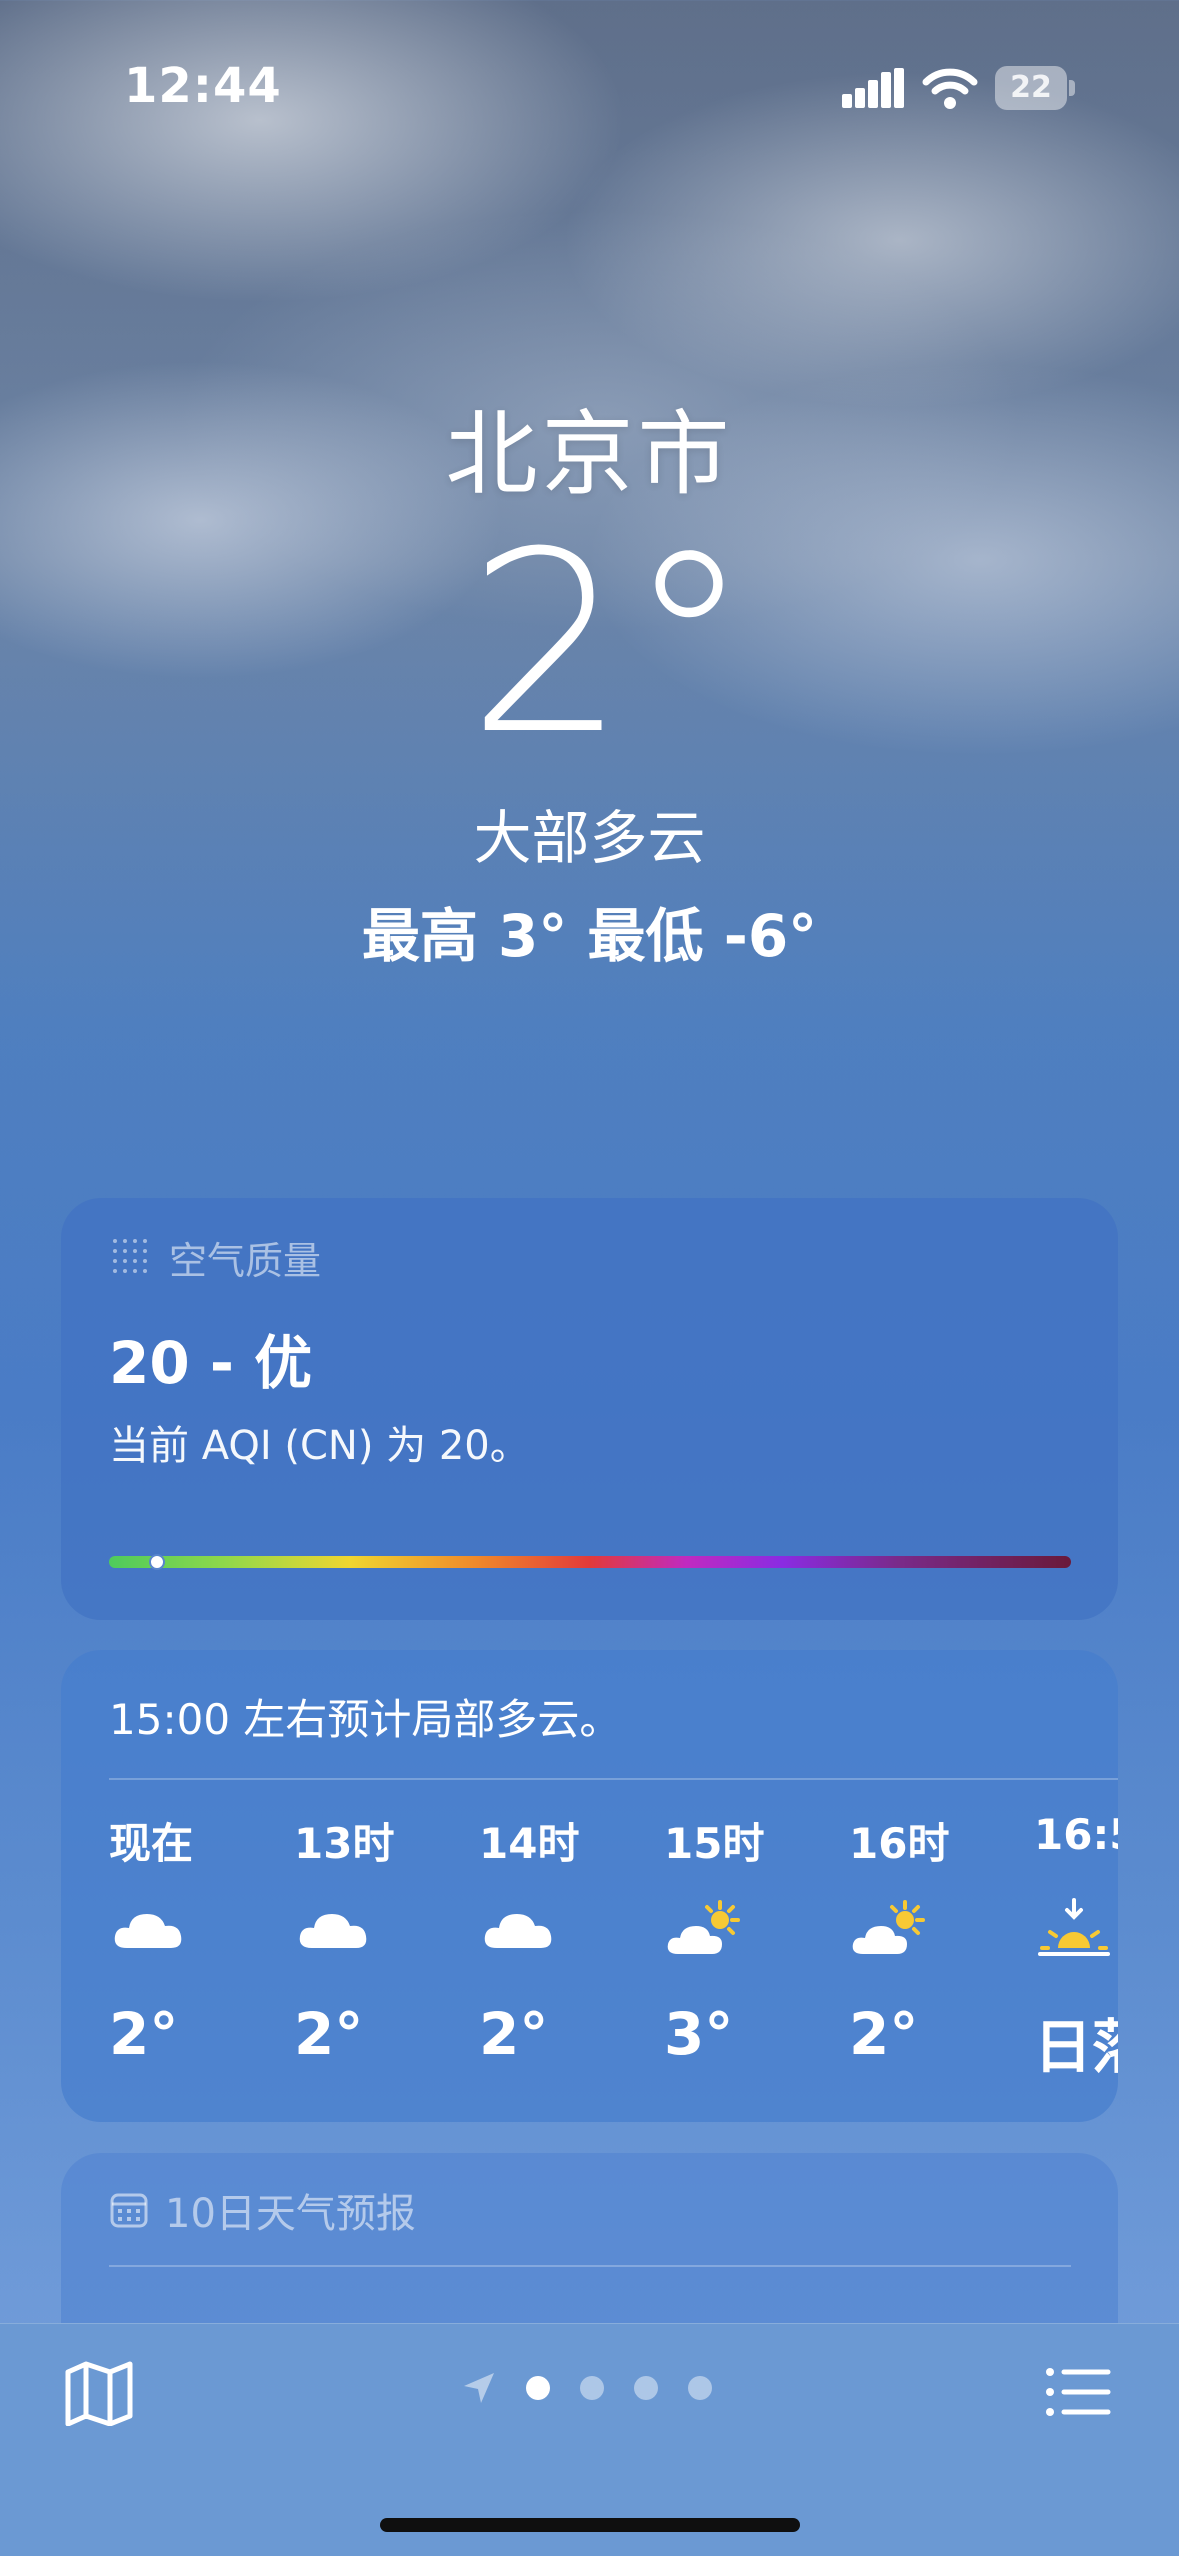 The image size is (1179, 2556). Describe the element at coordinates (1076, 2047) in the screenshot. I see `hour-temperature: 日落` at that location.